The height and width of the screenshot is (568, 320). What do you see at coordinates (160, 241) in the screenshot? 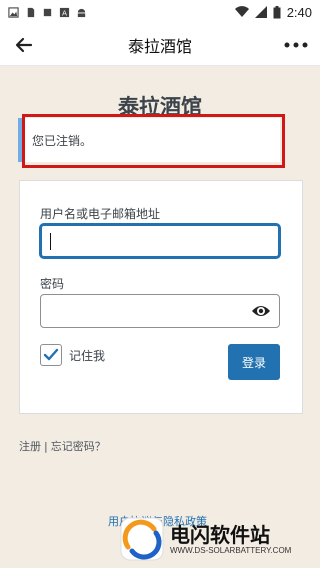
I see `username-input` at bounding box center [160, 241].